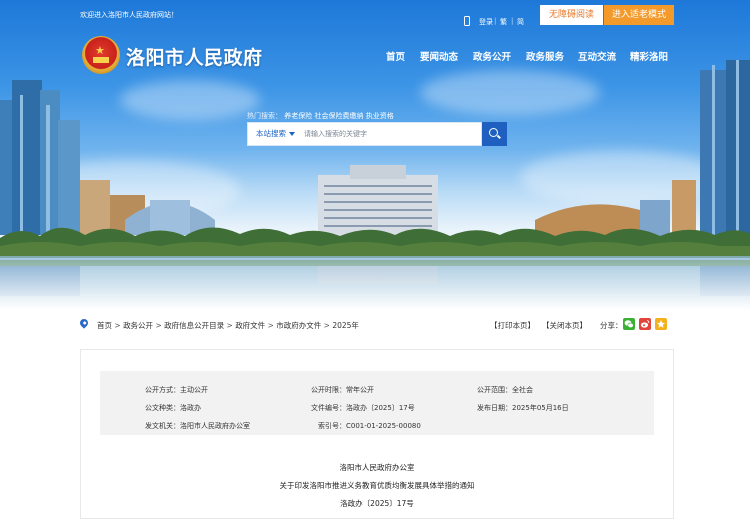  What do you see at coordinates (503, 22) in the screenshot?
I see `traditional-chinese-link: 繁` at bounding box center [503, 22].